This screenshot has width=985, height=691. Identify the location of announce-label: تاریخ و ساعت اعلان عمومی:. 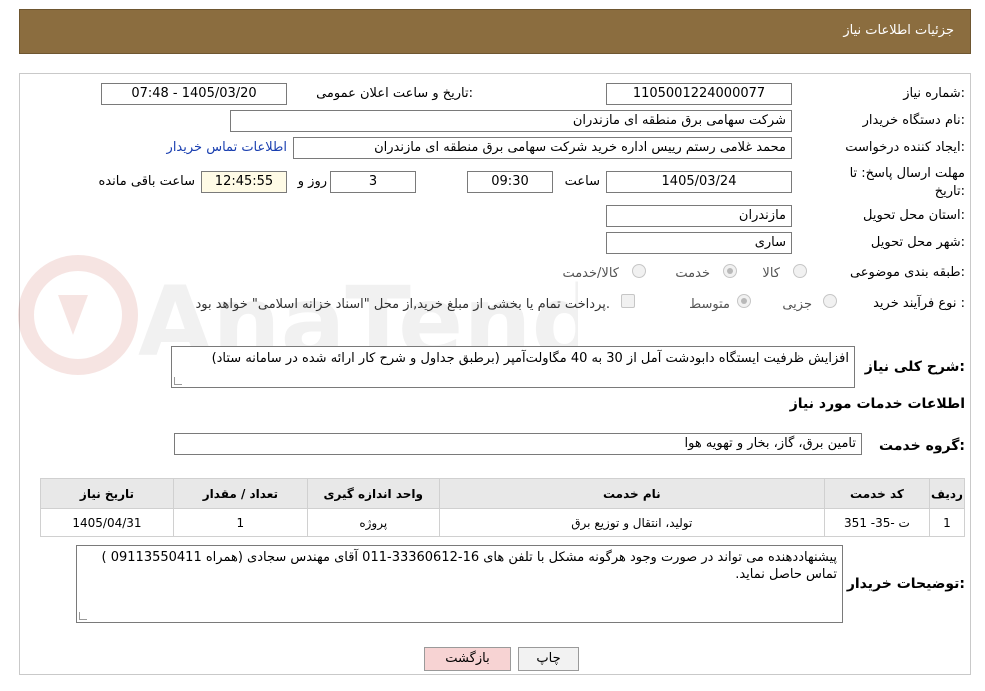
(394, 93).